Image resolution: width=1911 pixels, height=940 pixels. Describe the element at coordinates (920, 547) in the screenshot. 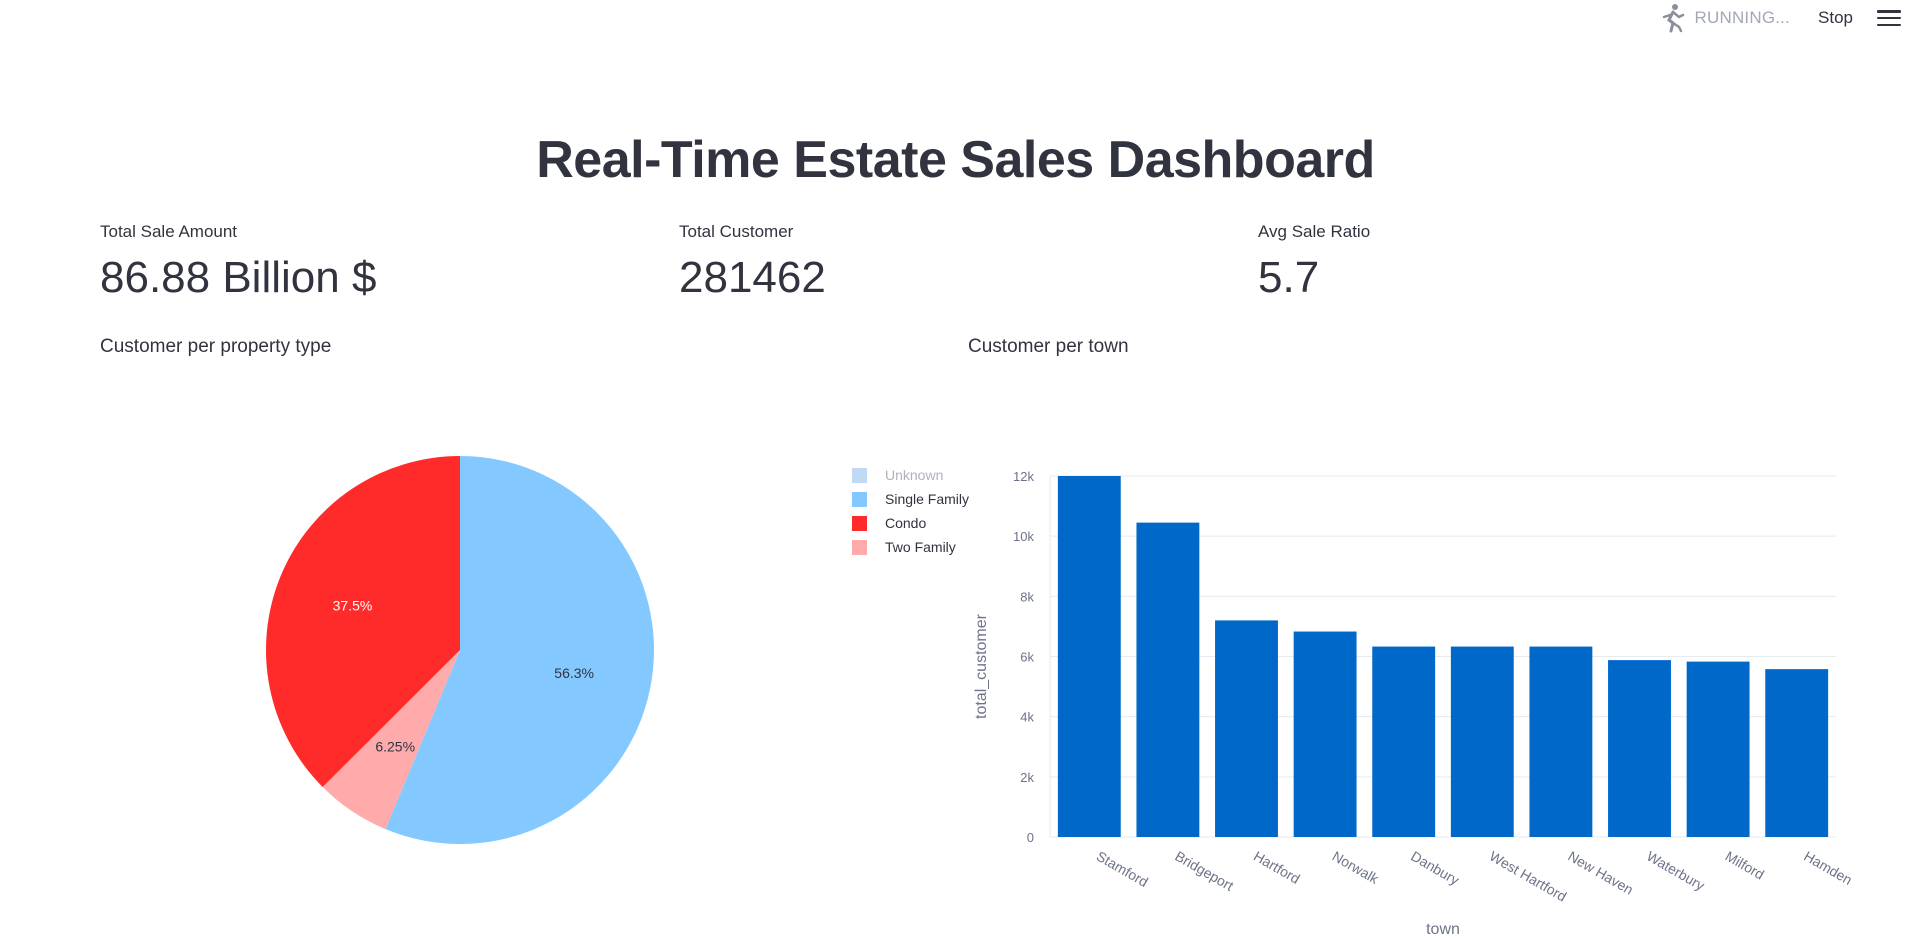

I see `legend-item-two-family: Two Family` at that location.